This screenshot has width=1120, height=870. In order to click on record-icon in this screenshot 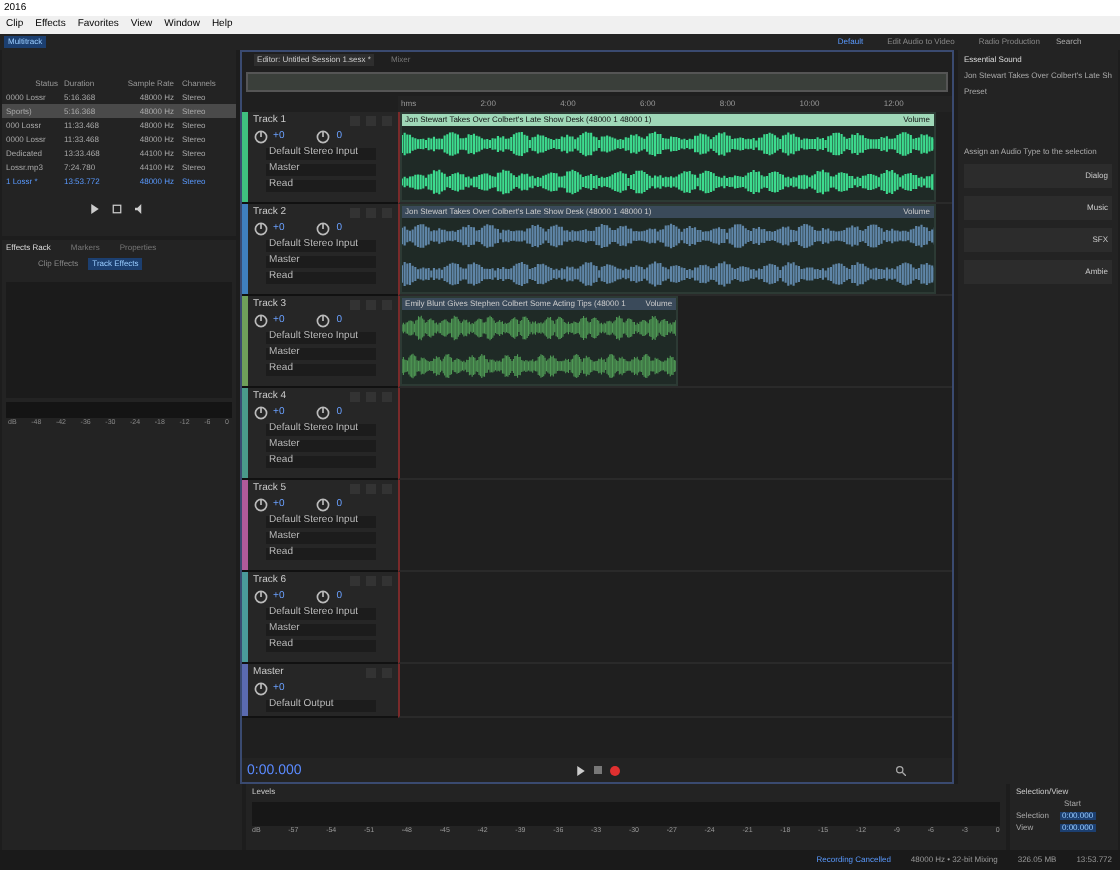, I will do `click(615, 770)`.